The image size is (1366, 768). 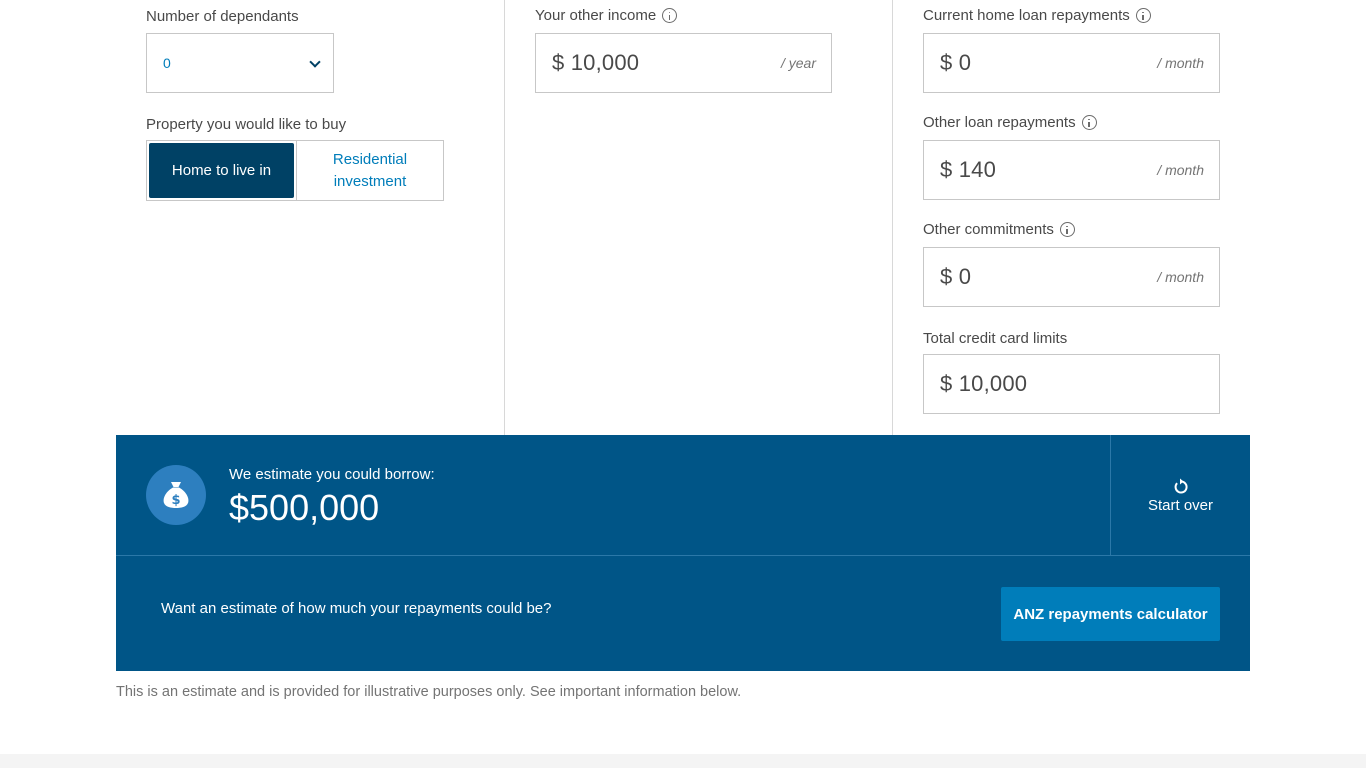 What do you see at coordinates (369, 170) in the screenshot?
I see `residential-investment-button: Residential investment` at bounding box center [369, 170].